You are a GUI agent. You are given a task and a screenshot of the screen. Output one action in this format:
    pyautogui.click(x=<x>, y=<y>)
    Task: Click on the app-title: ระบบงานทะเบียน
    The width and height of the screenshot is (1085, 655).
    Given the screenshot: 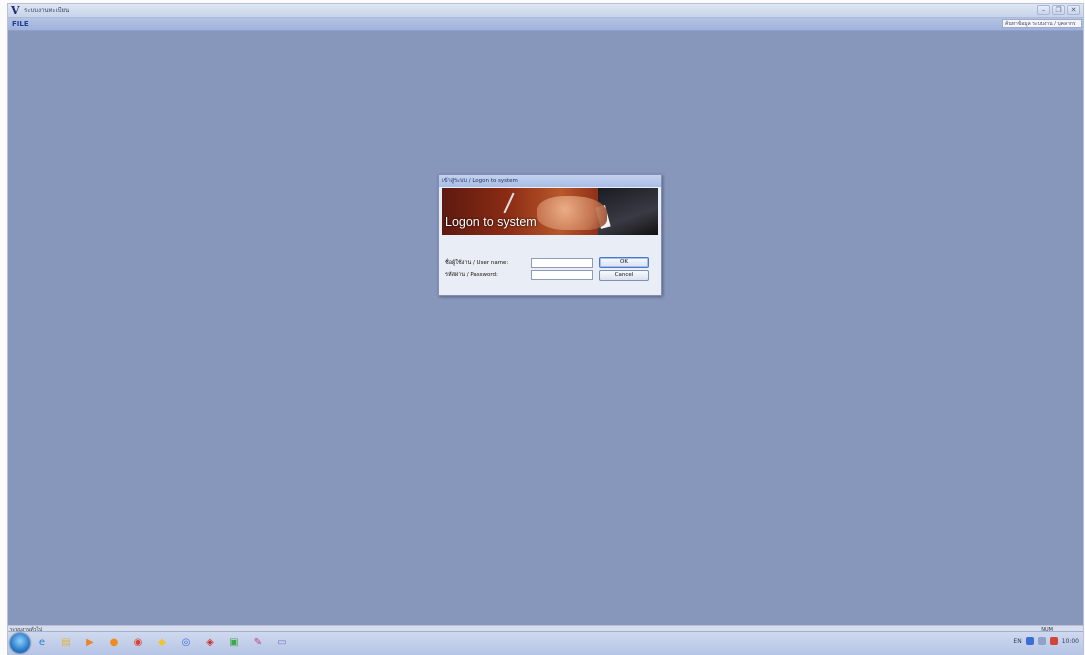 What is the action you would take?
    pyautogui.click(x=47, y=10)
    